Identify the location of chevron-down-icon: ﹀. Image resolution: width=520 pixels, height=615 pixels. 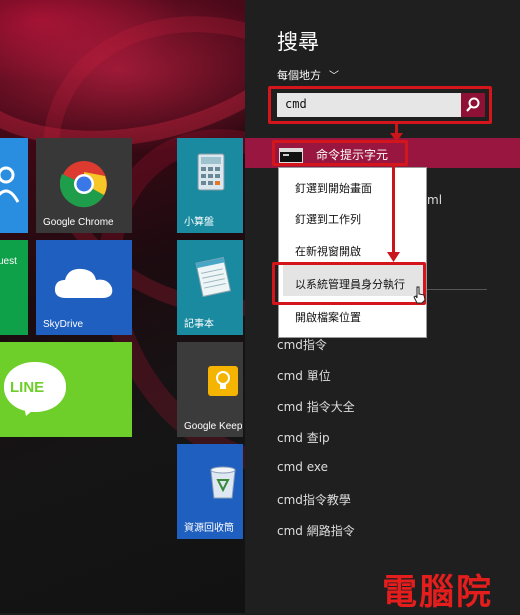
(334, 76).